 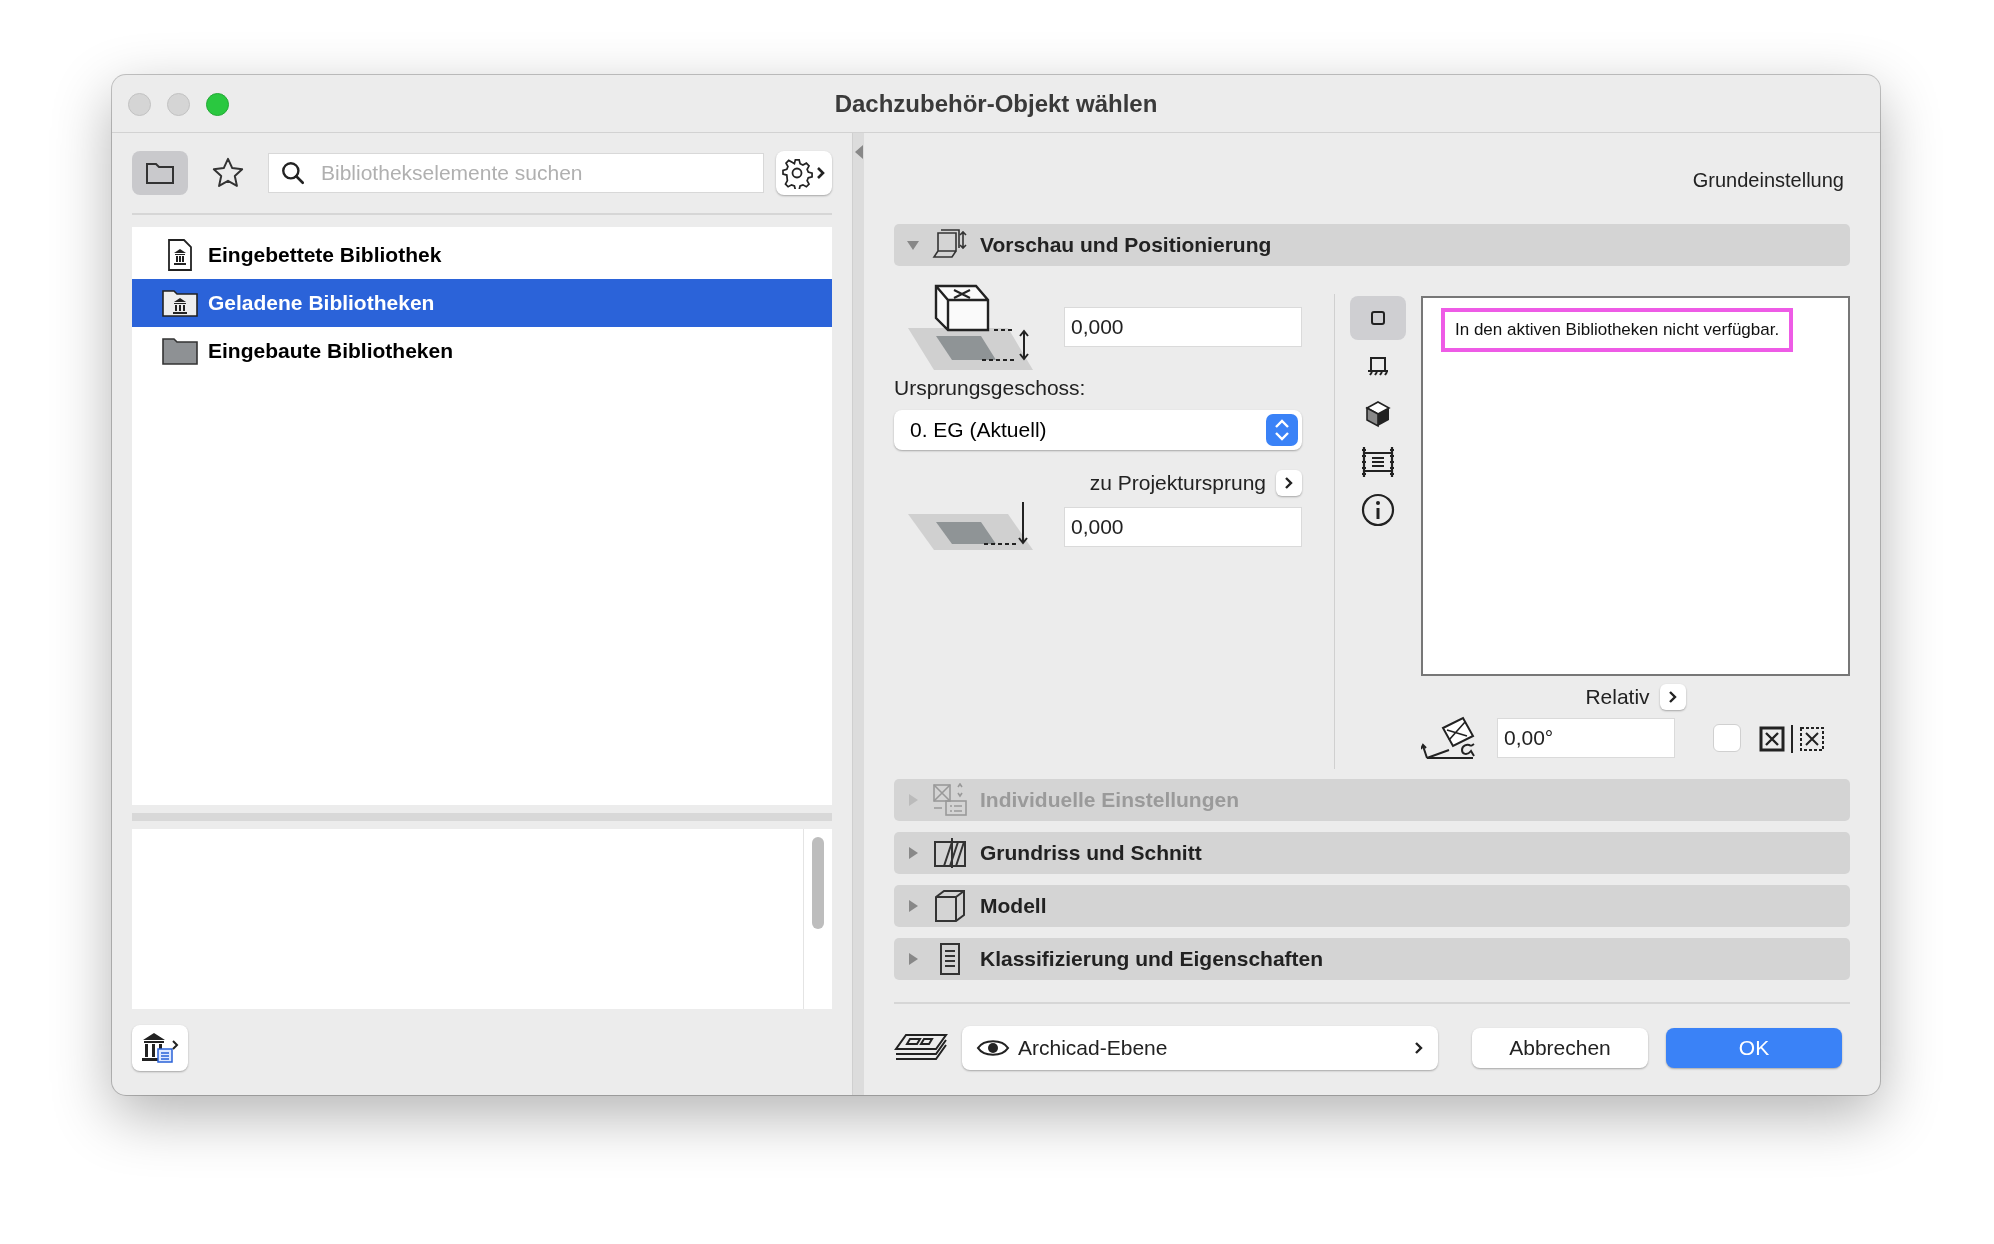 What do you see at coordinates (971, 327) in the screenshot?
I see `object-elevation-icon` at bounding box center [971, 327].